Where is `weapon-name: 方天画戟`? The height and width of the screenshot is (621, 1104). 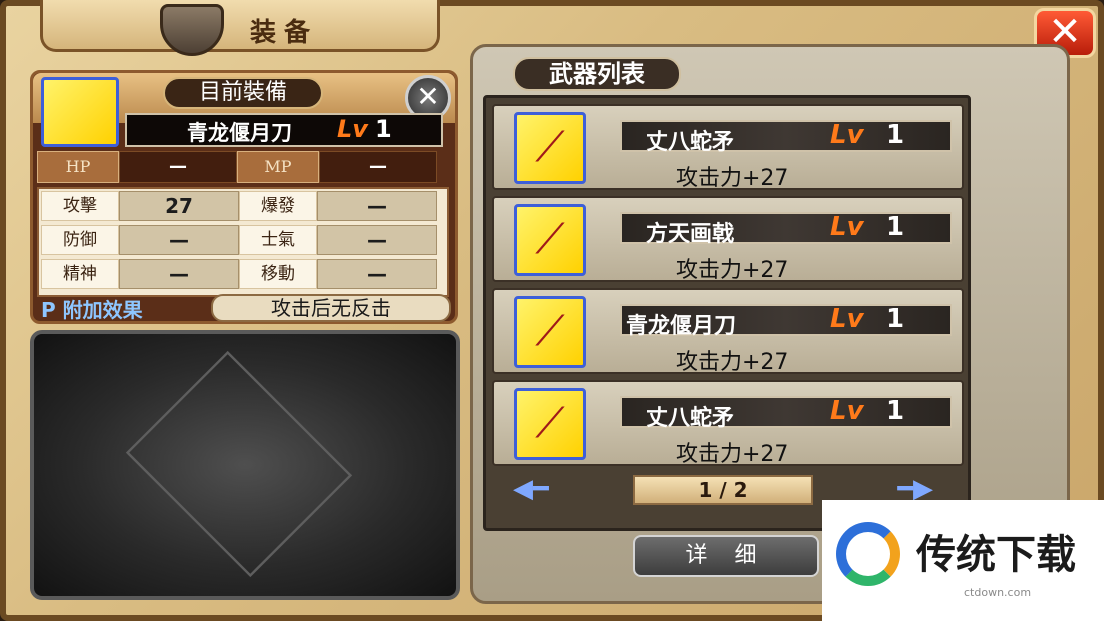
weapon-name: 方天画戟 is located at coordinates (690, 234).